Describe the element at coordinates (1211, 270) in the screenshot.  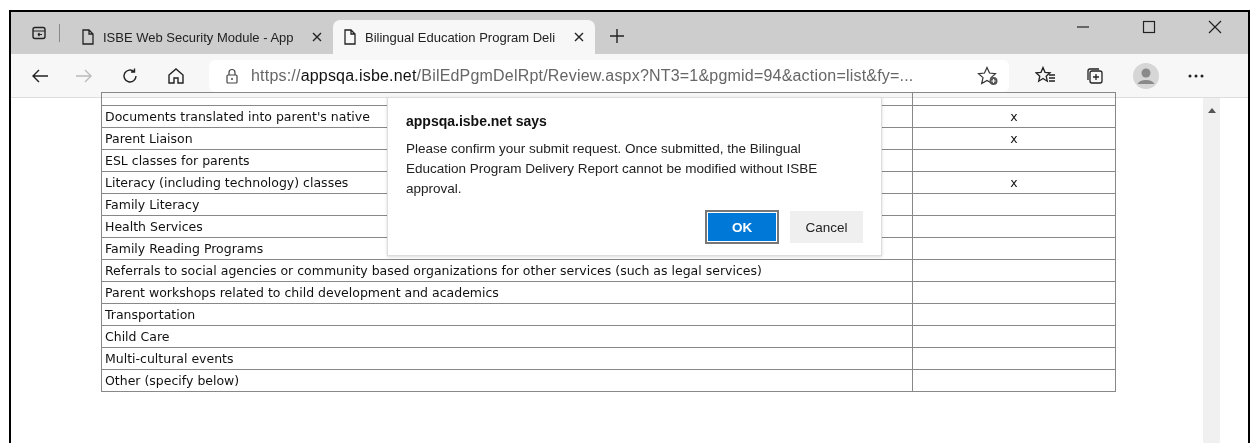
I see `scrollbar` at that location.